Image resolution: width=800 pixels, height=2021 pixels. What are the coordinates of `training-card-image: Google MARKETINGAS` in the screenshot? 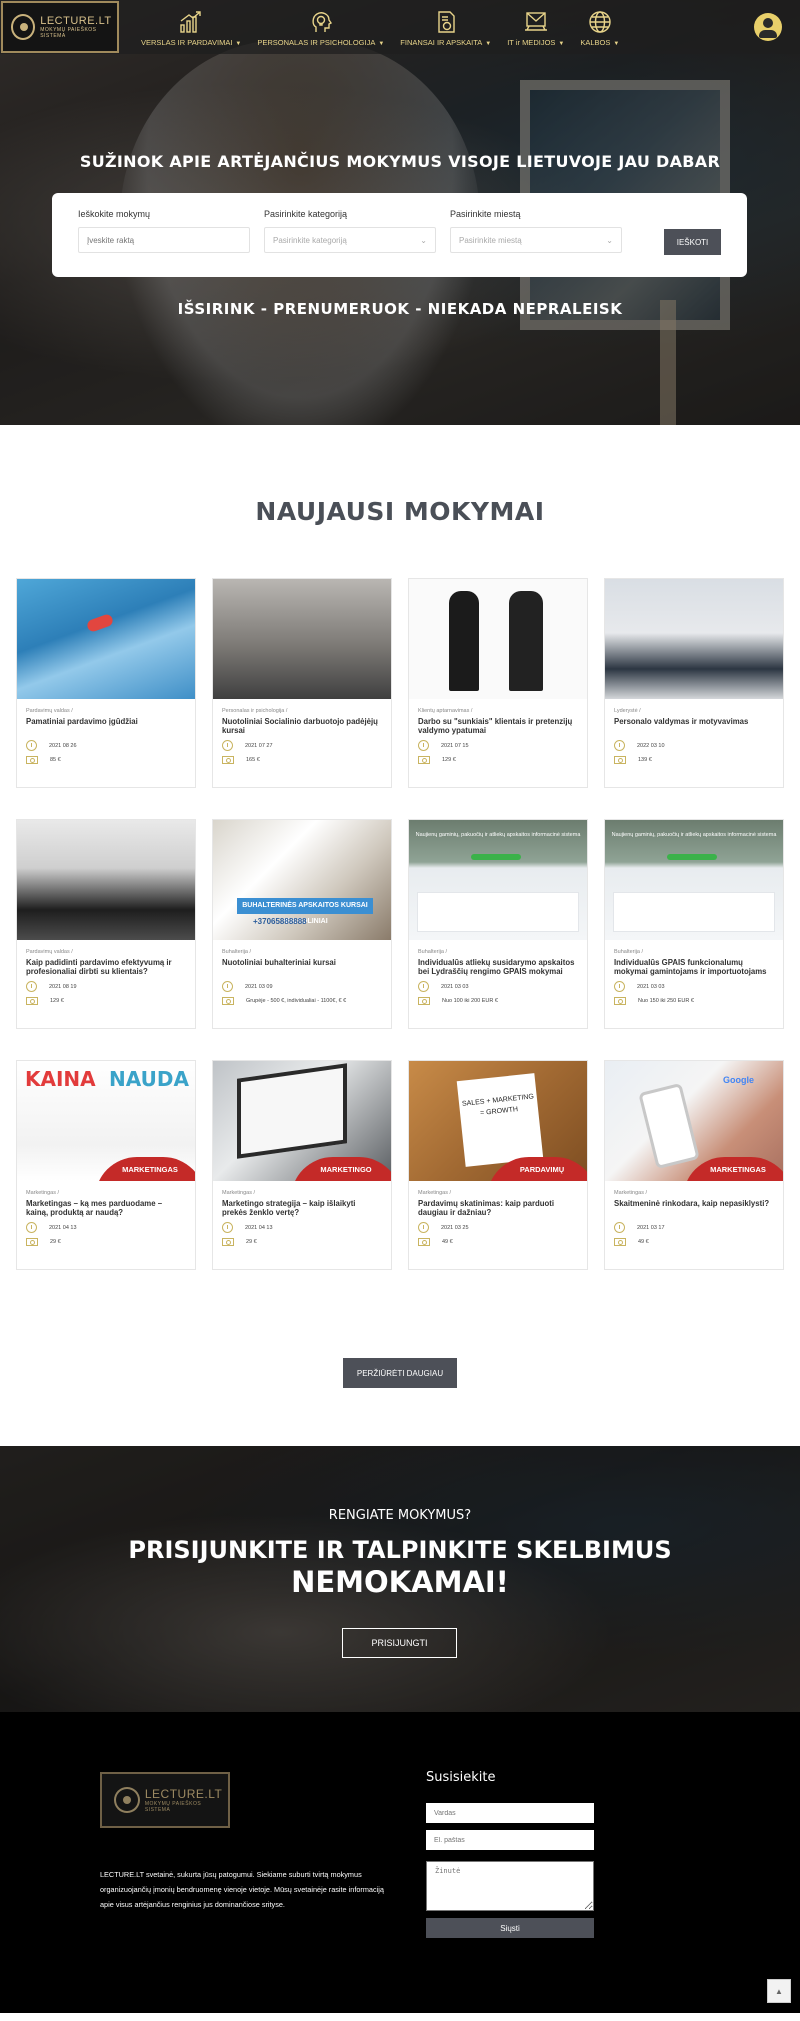 It's located at (694, 1121).